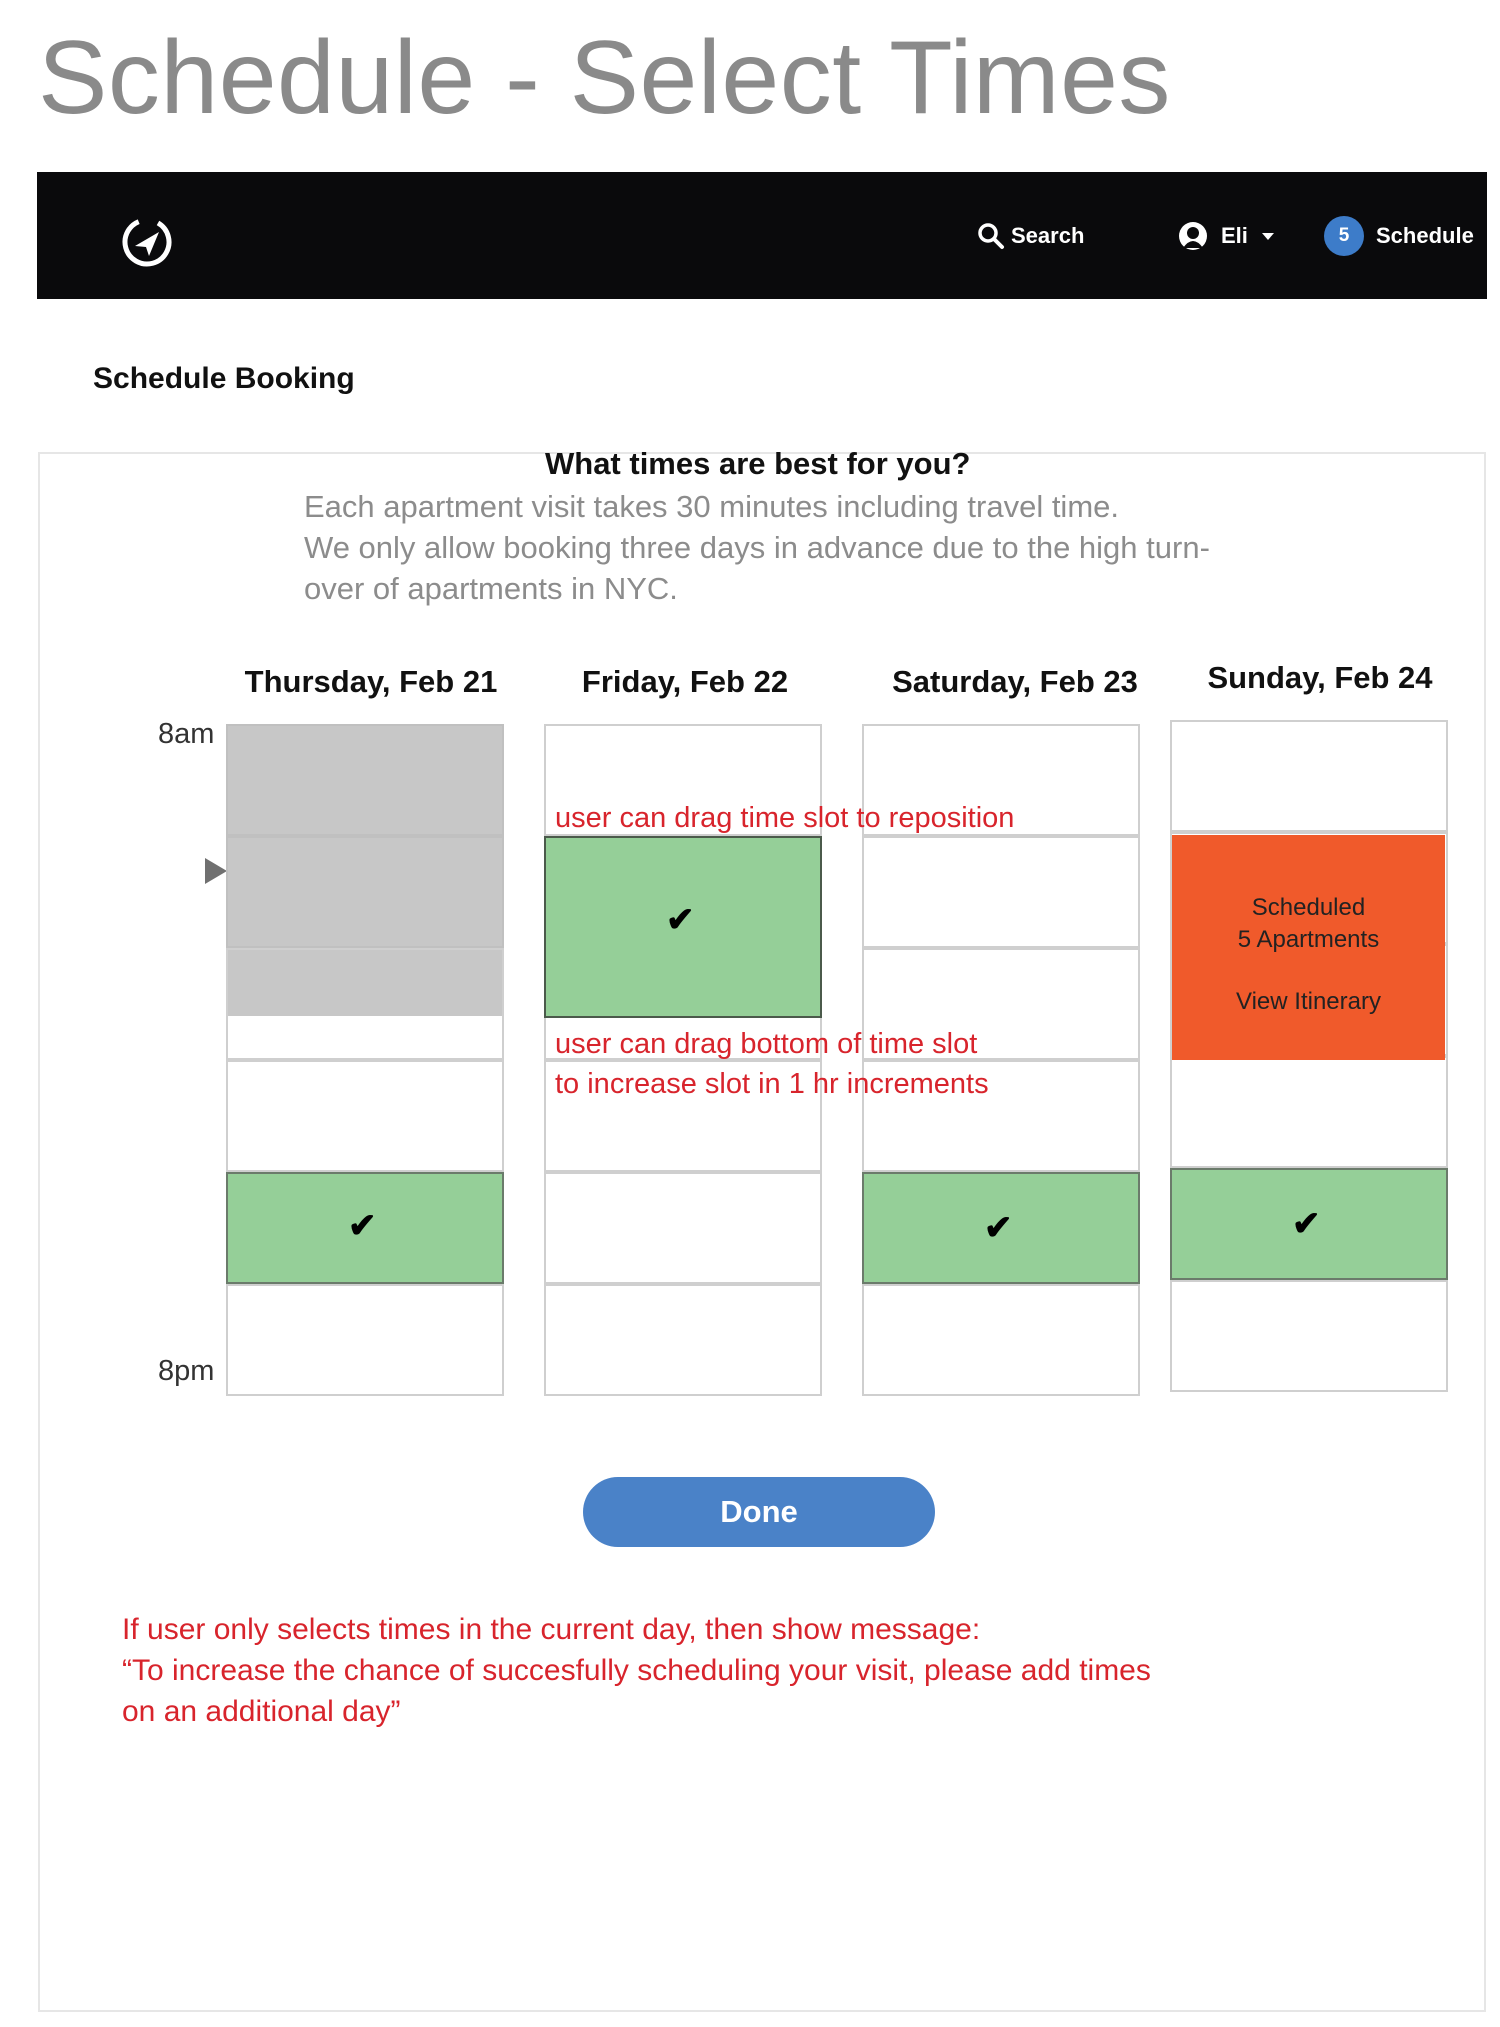  Describe the element at coordinates (147, 242) in the screenshot. I see `logo-icon` at that location.